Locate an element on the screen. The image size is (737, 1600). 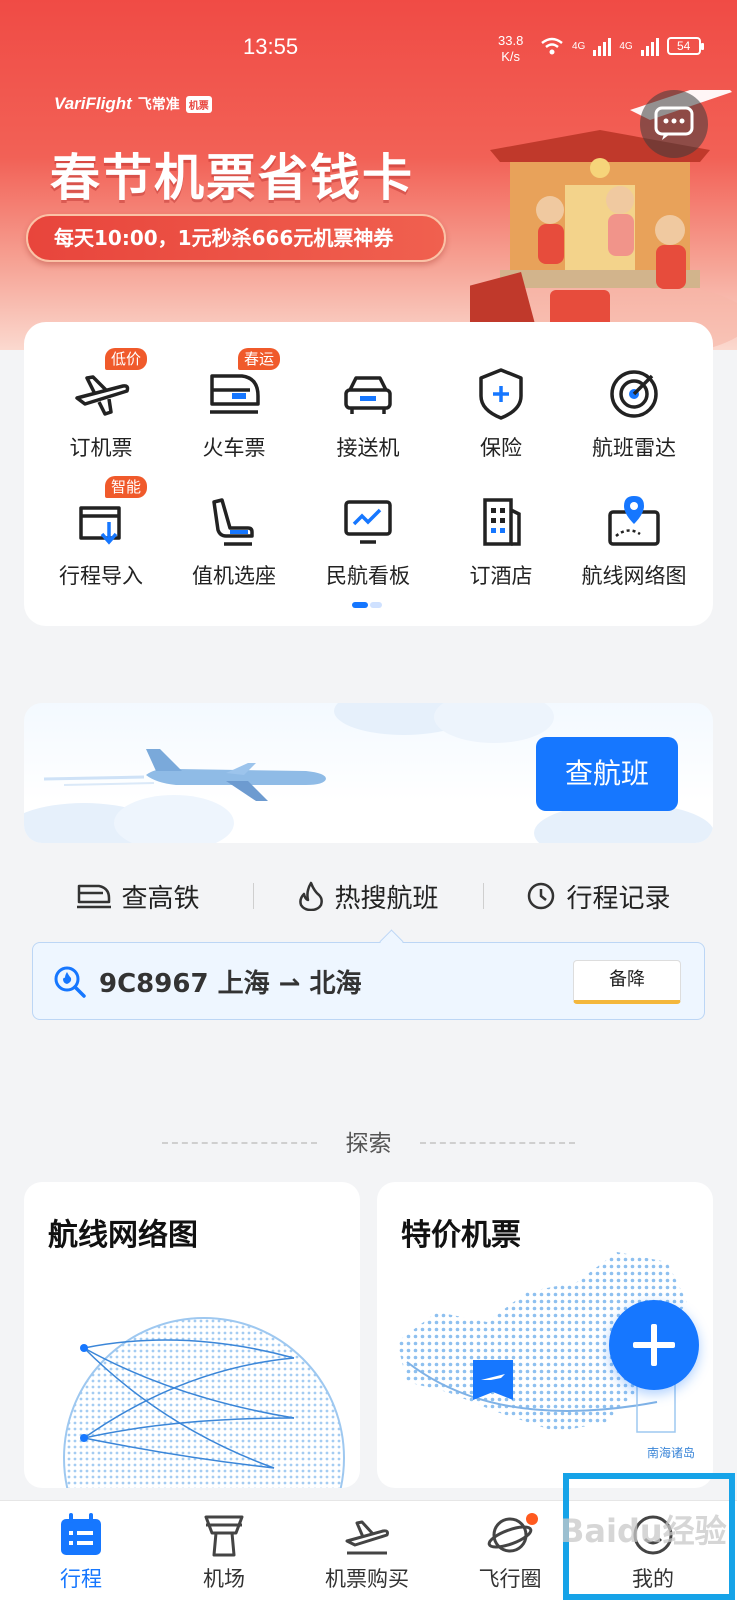
service-label: 行程导入 is located at coordinates (101, 576).